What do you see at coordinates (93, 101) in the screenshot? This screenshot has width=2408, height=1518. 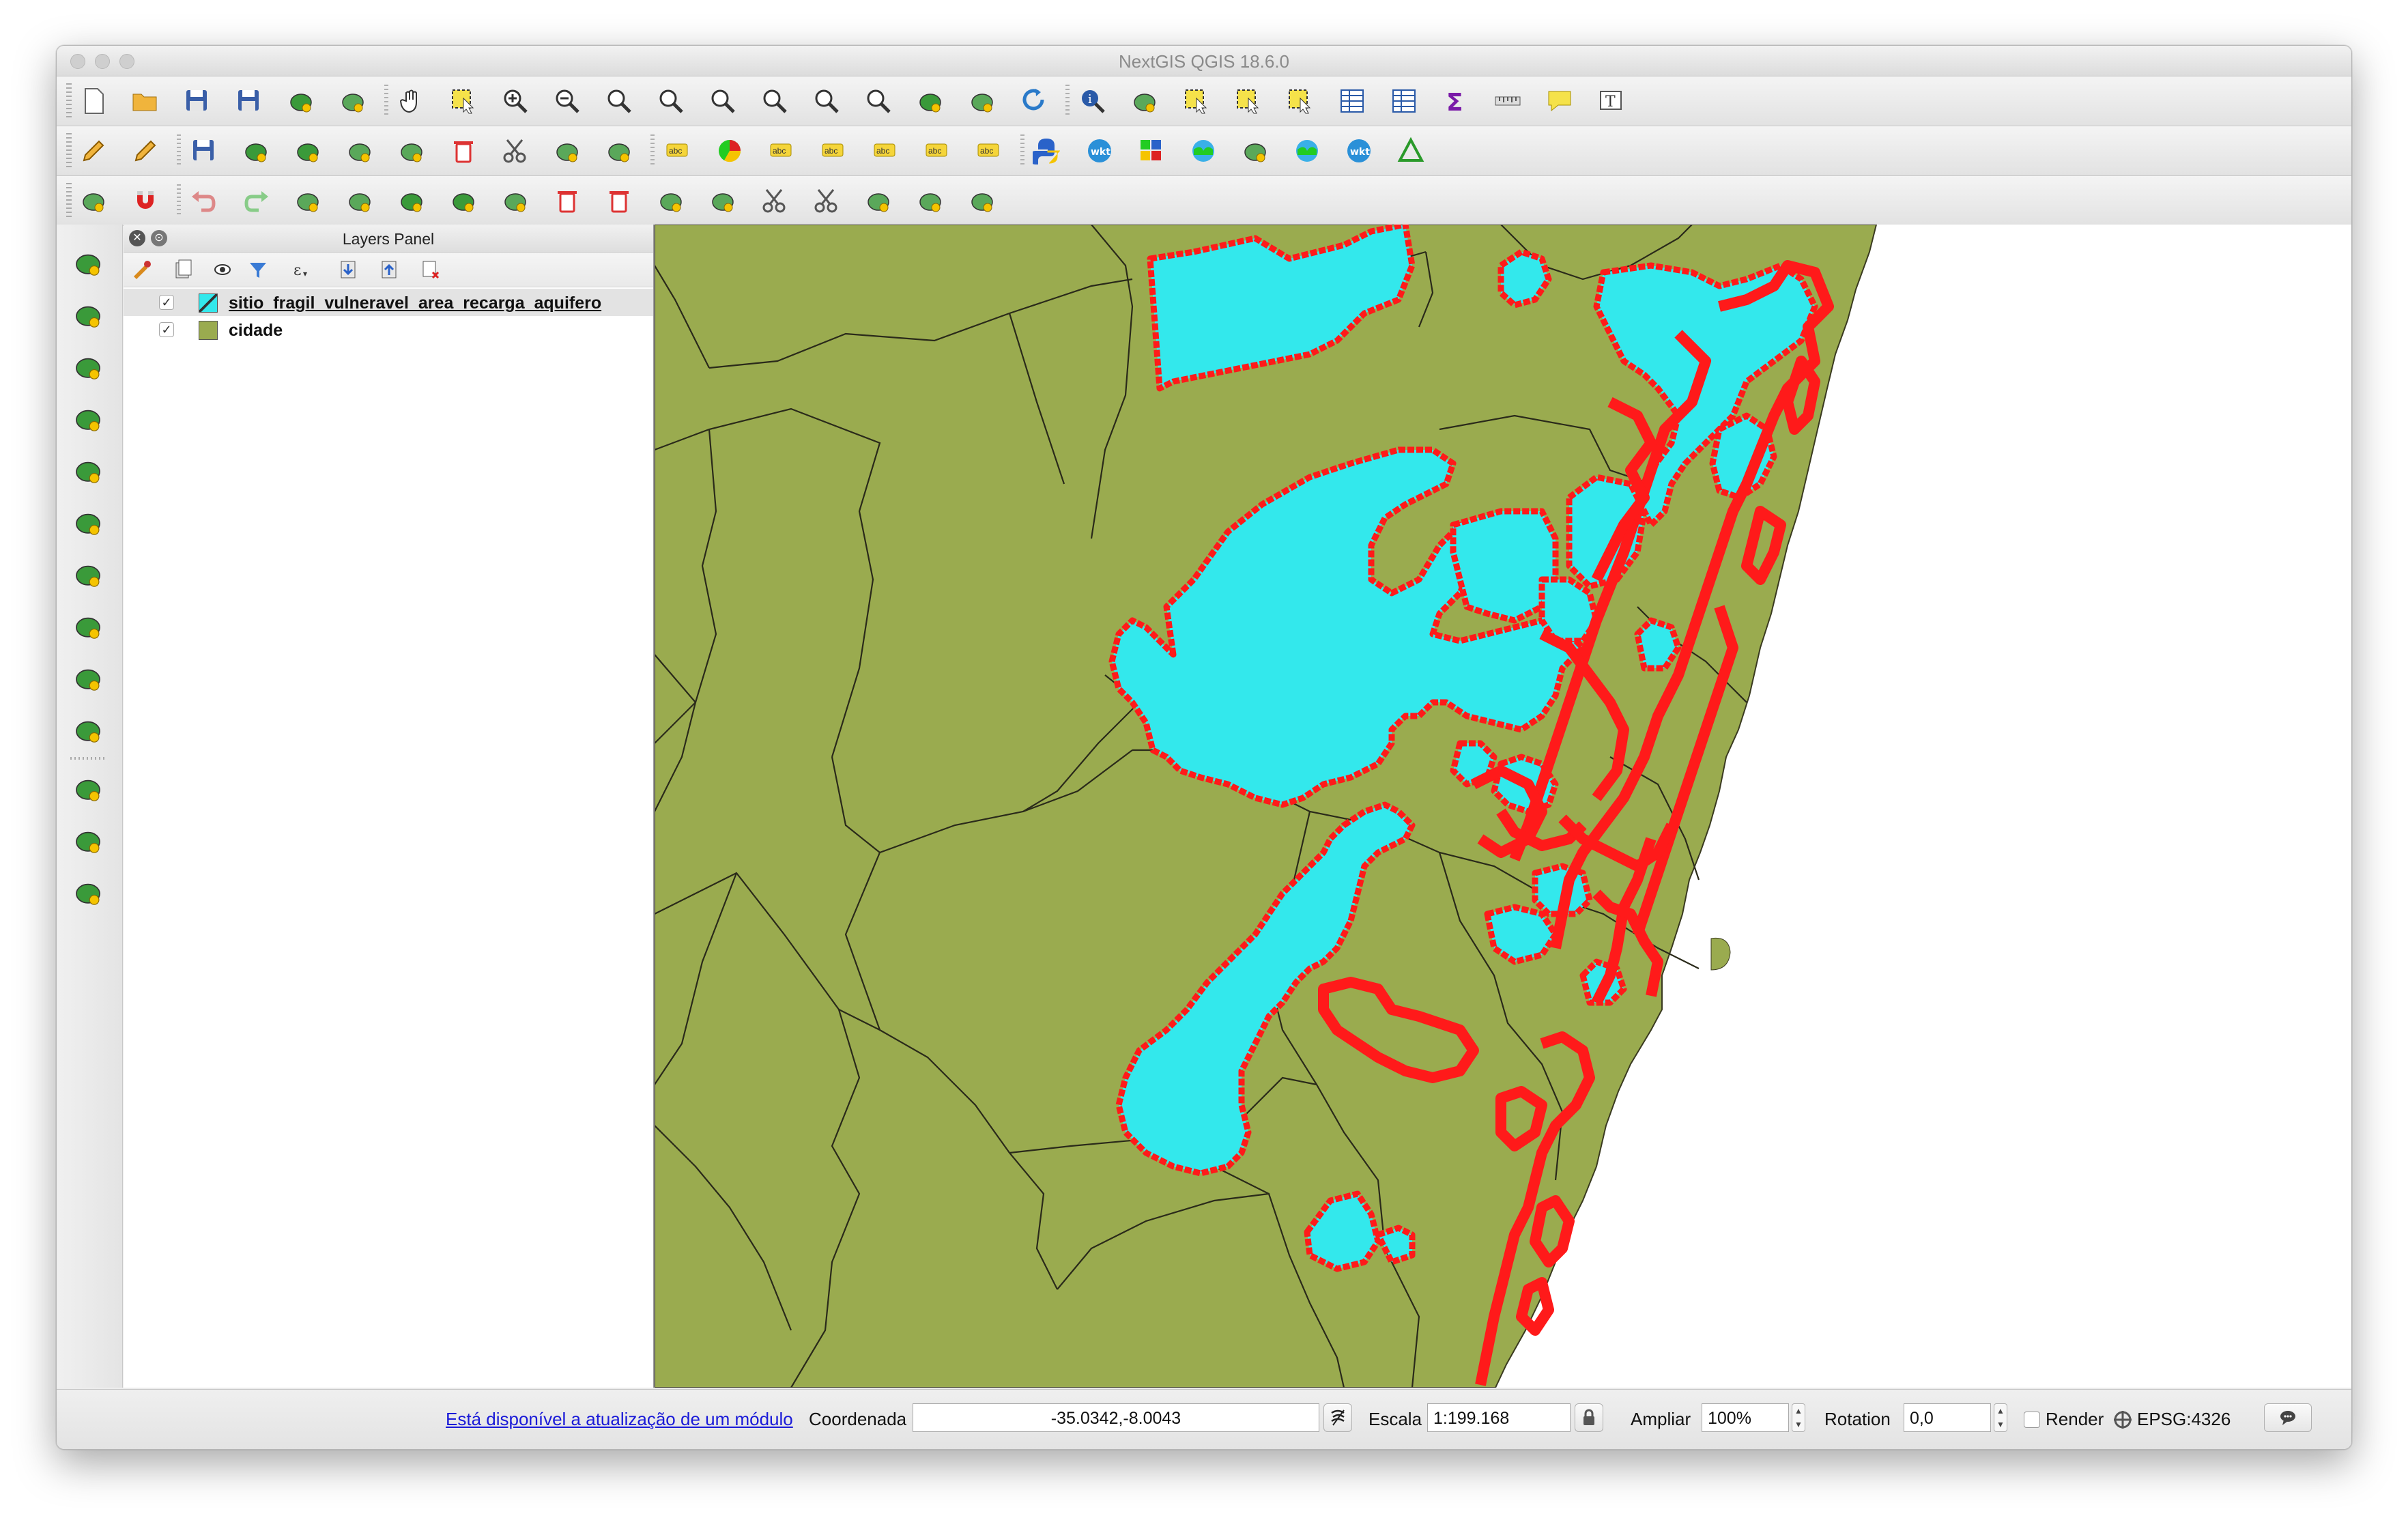 I see `new-project-icon` at bounding box center [93, 101].